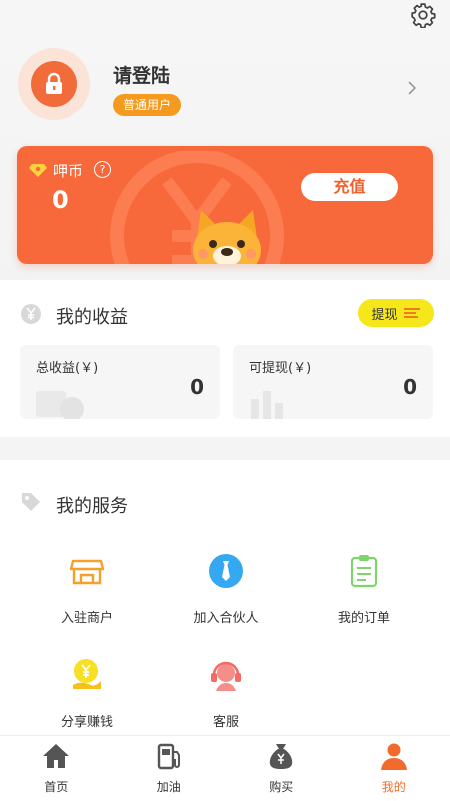 This screenshot has height=801, width=450. What do you see at coordinates (412, 313) in the screenshot?
I see `list-lines-icon` at bounding box center [412, 313].